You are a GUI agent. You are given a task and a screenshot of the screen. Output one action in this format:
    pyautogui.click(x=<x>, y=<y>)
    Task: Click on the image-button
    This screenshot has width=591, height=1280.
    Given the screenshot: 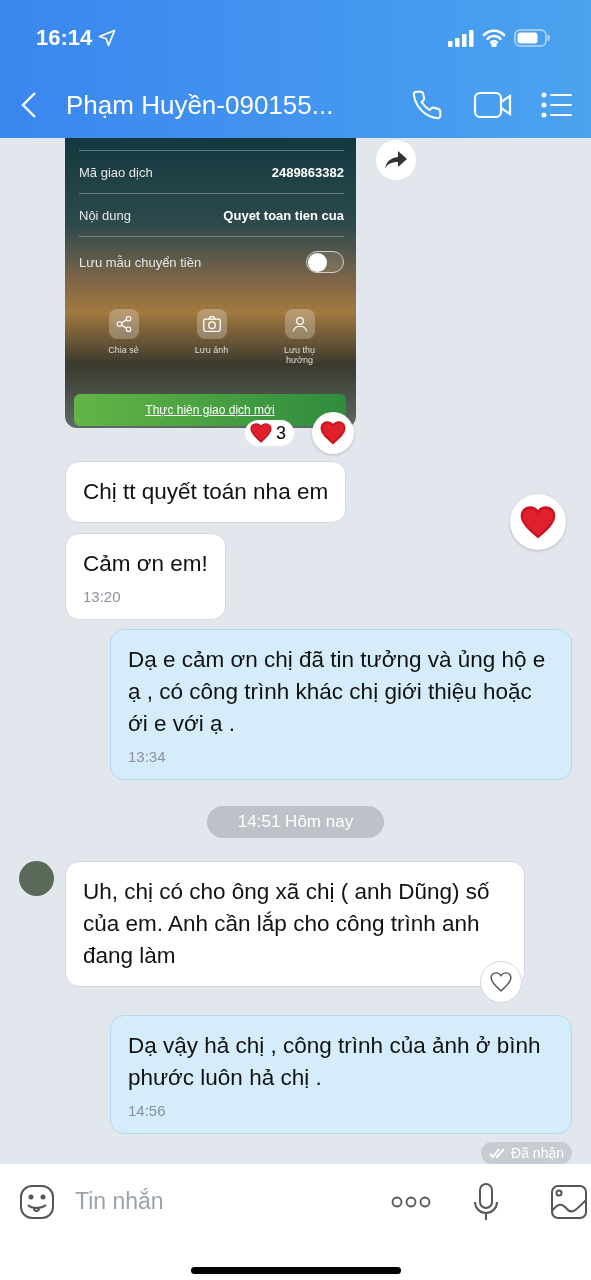 What is the action you would take?
    pyautogui.click(x=569, y=1201)
    